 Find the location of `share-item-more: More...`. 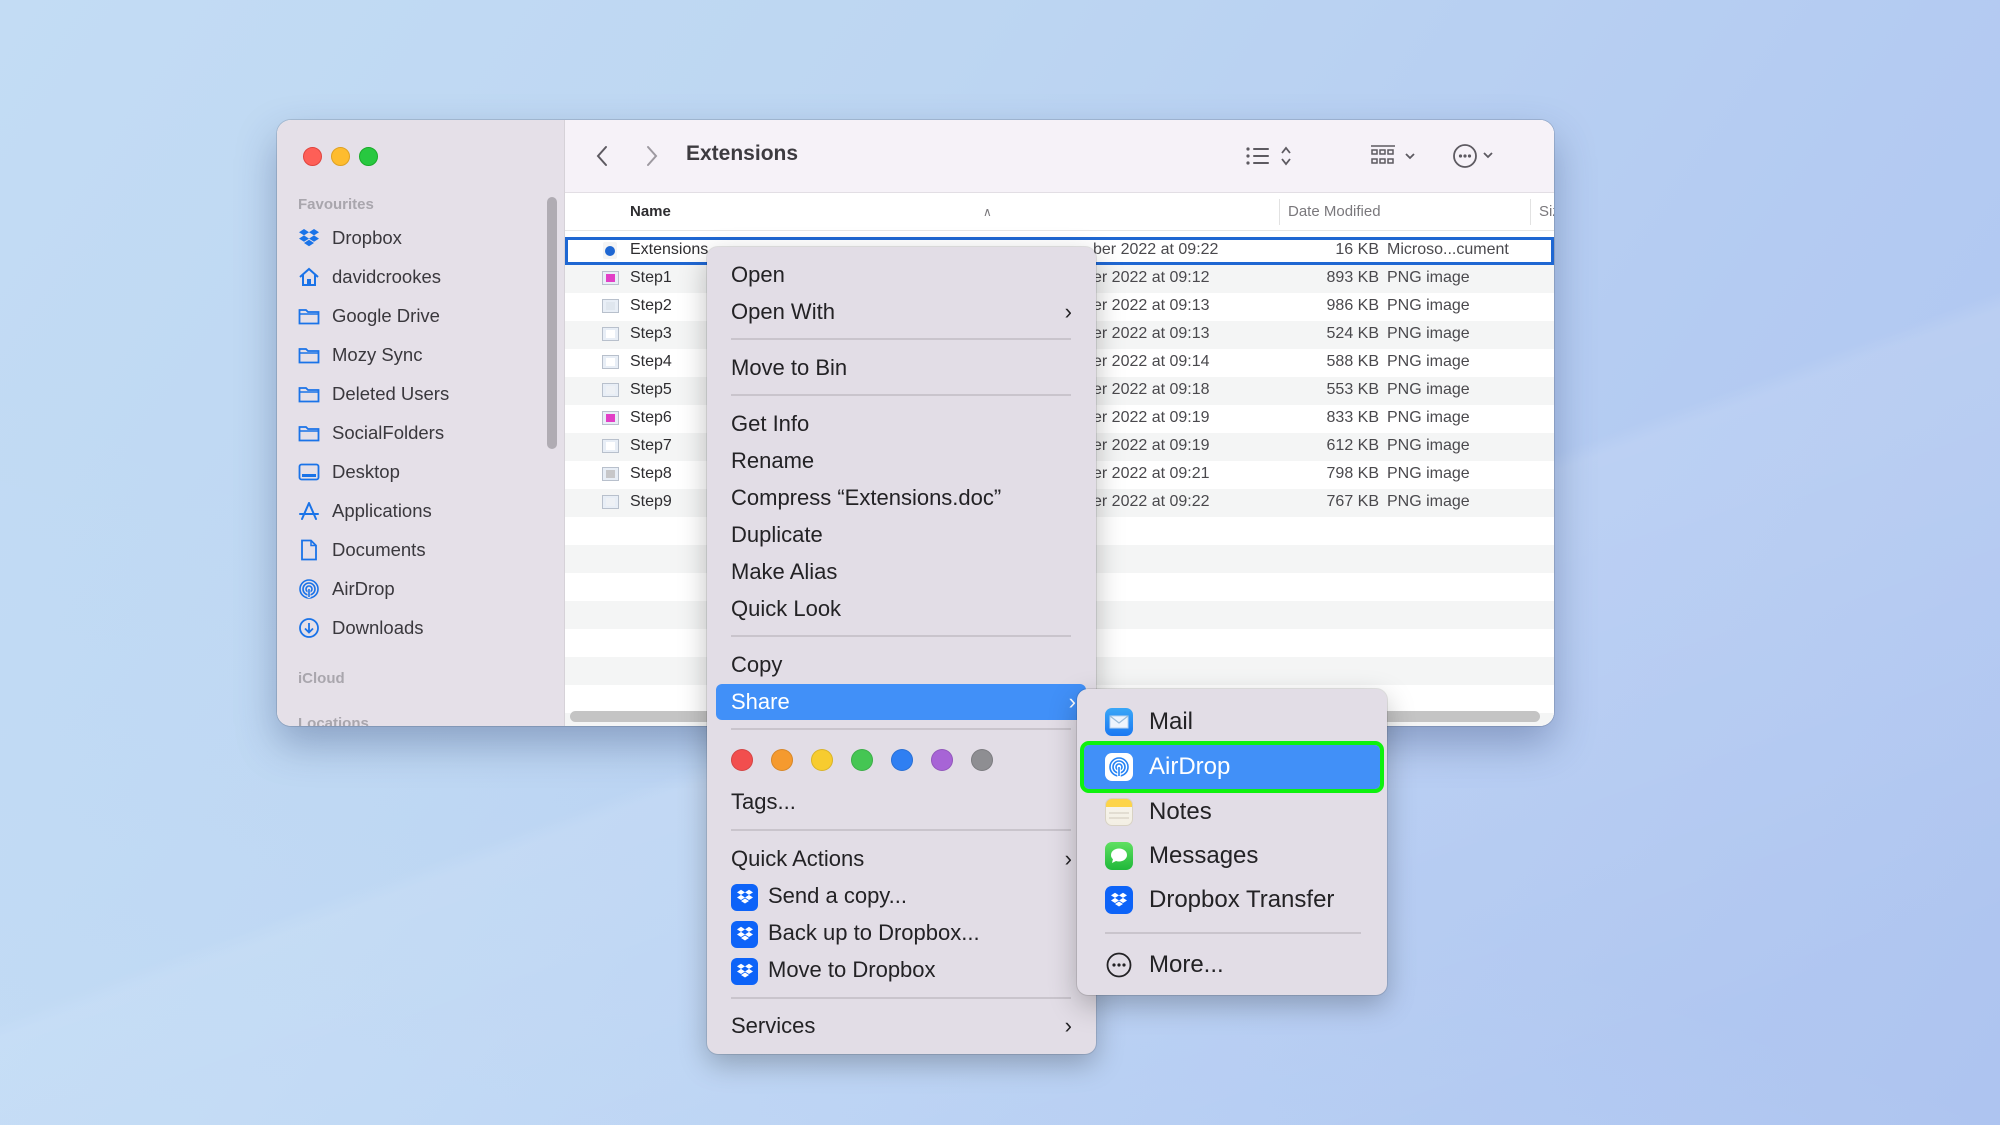

share-item-more: More... is located at coordinates (1164, 965).